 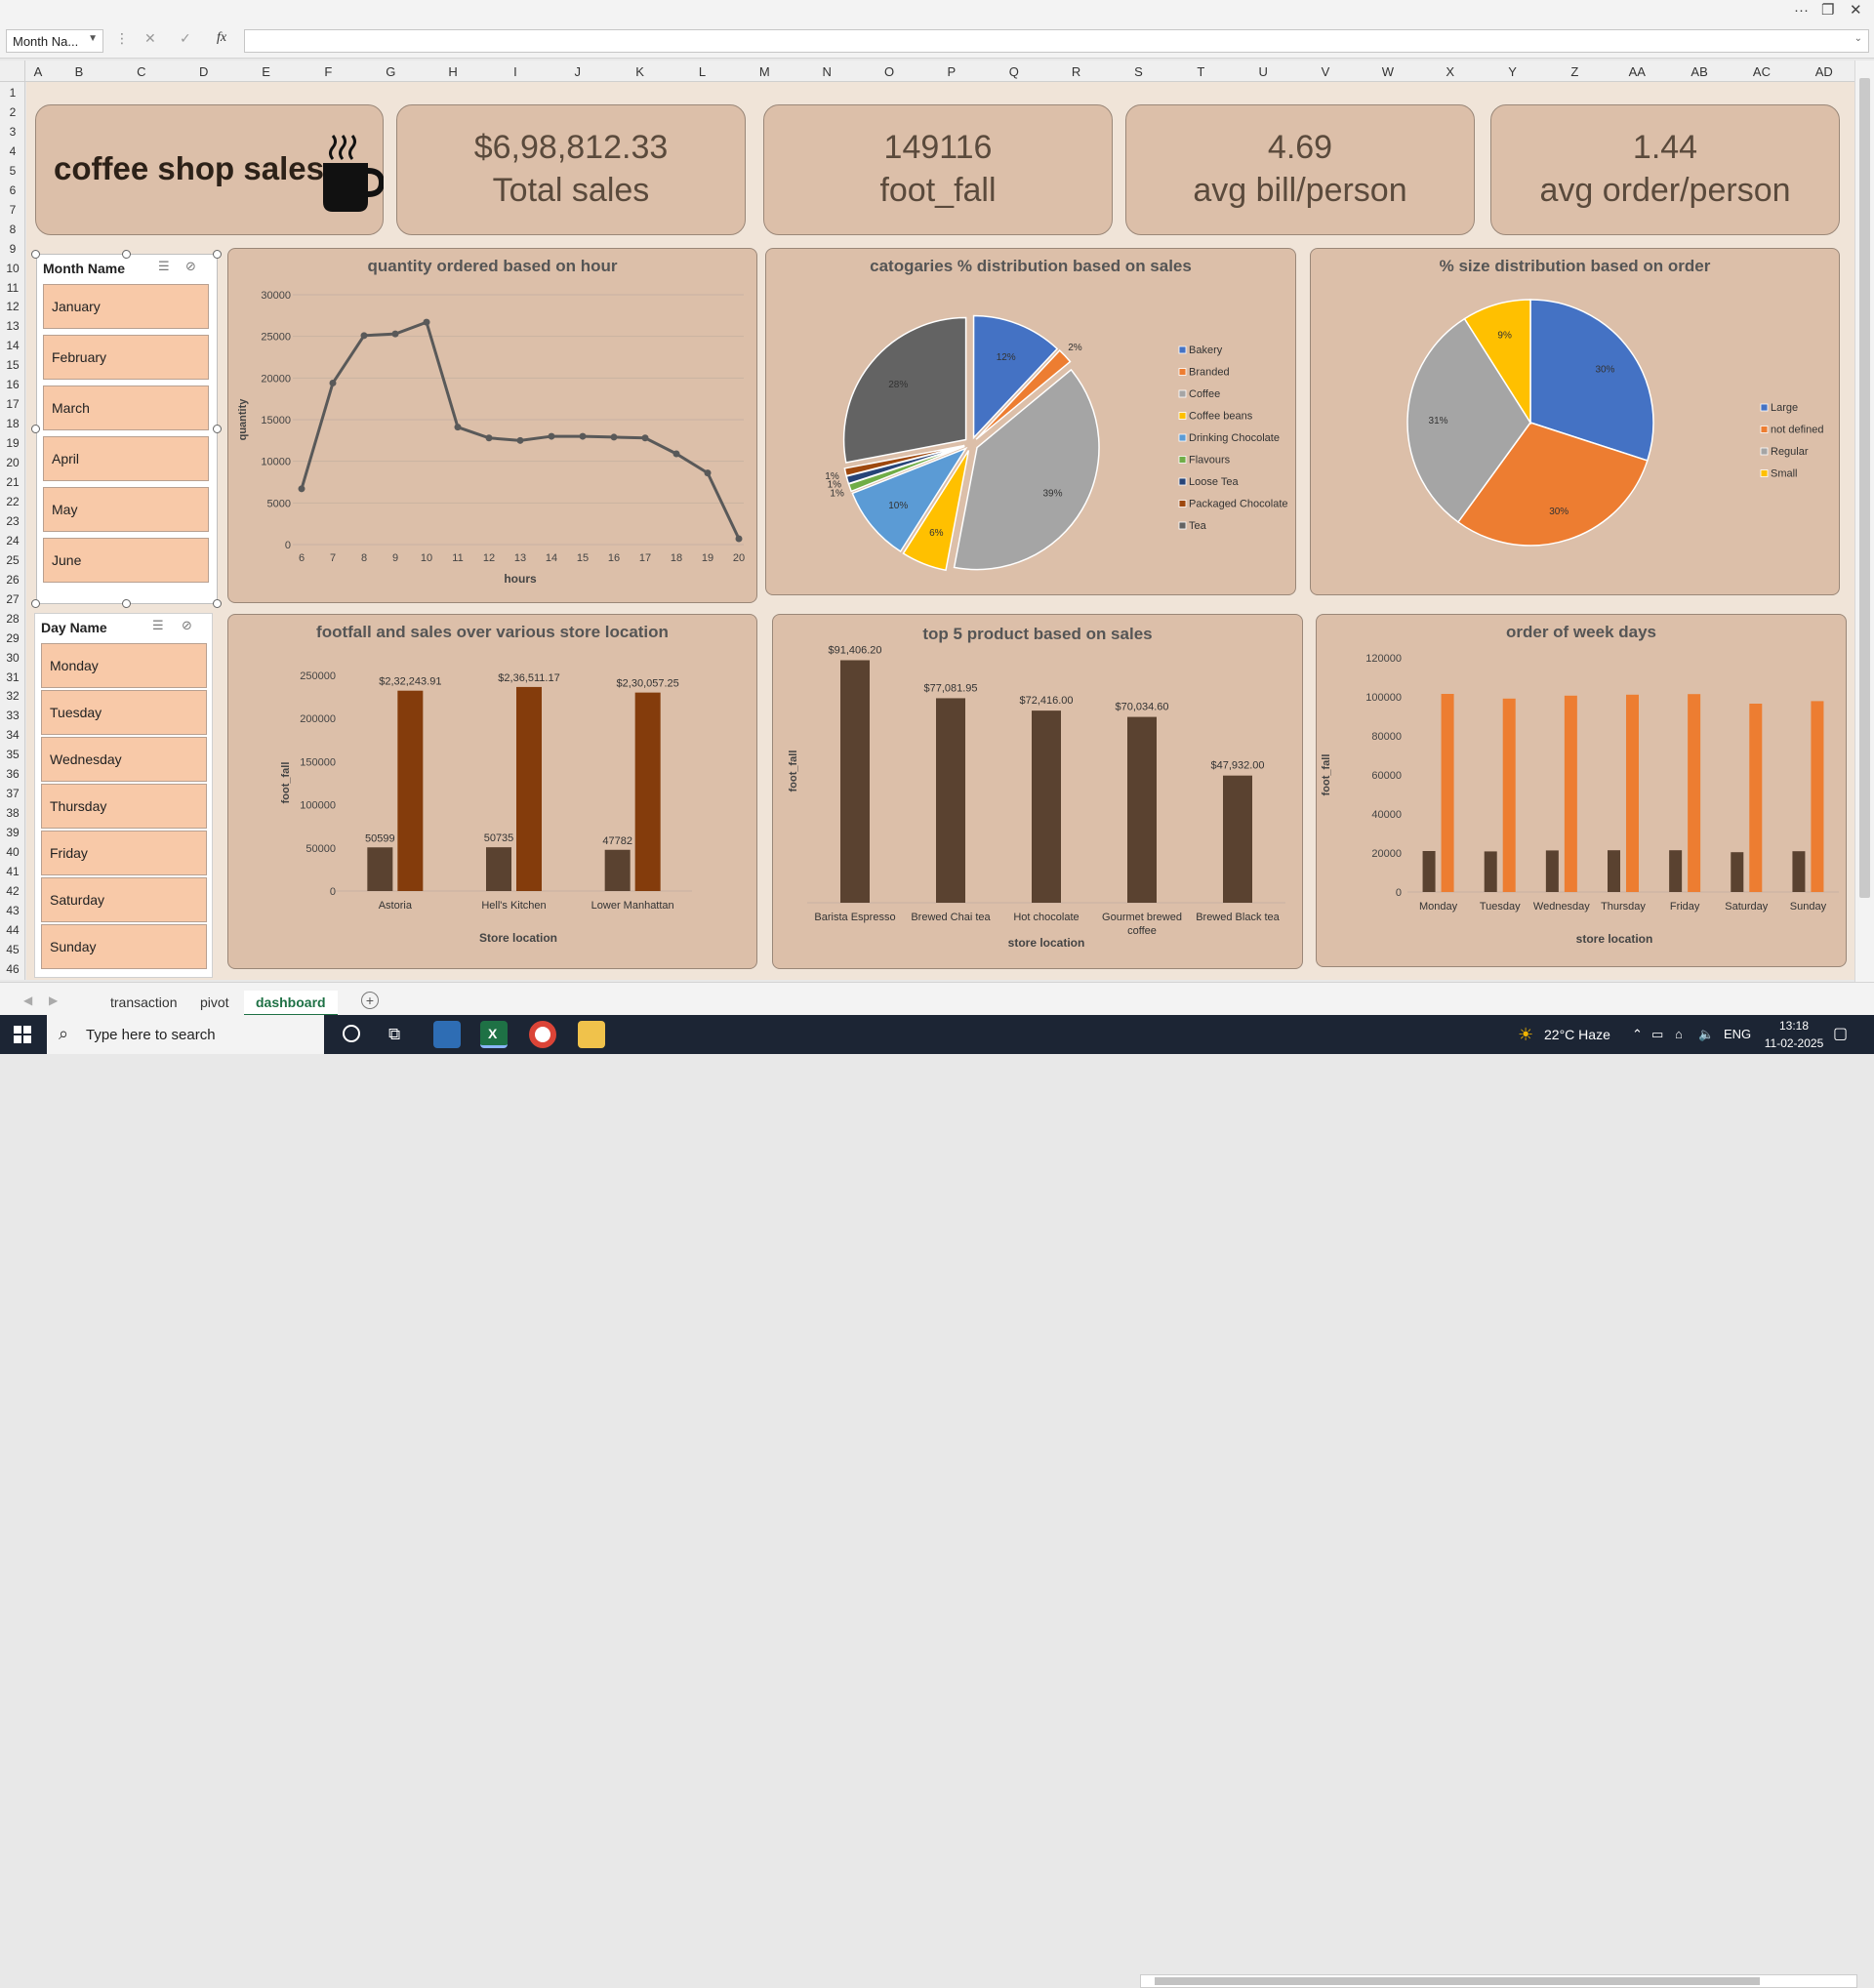 What do you see at coordinates (1512, 72) in the screenshot?
I see `column-letter: Y` at bounding box center [1512, 72].